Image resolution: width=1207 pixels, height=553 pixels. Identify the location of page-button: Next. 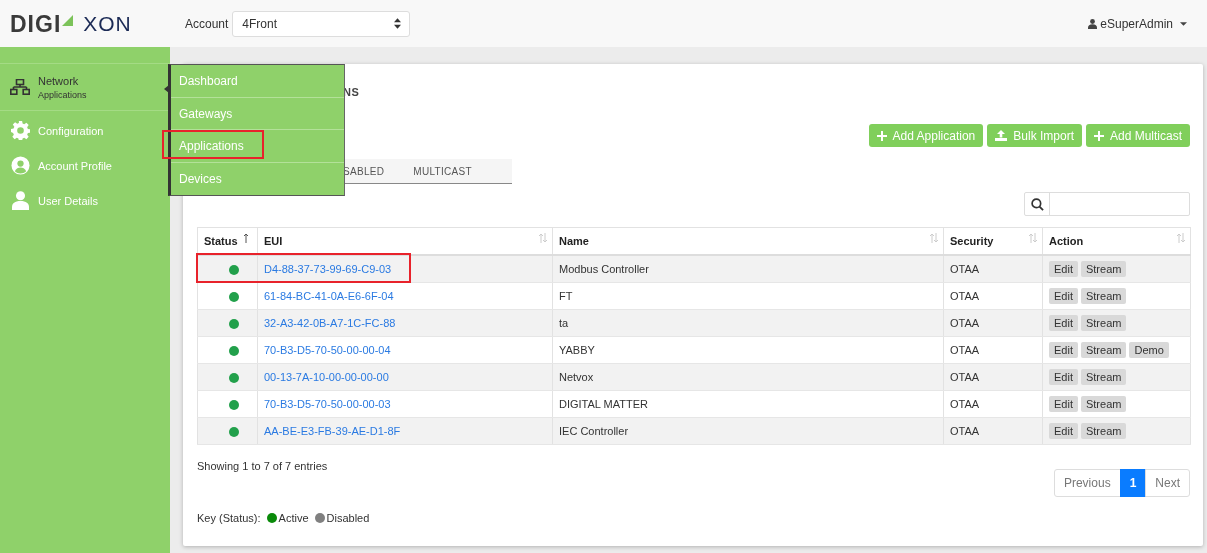
(1167, 482).